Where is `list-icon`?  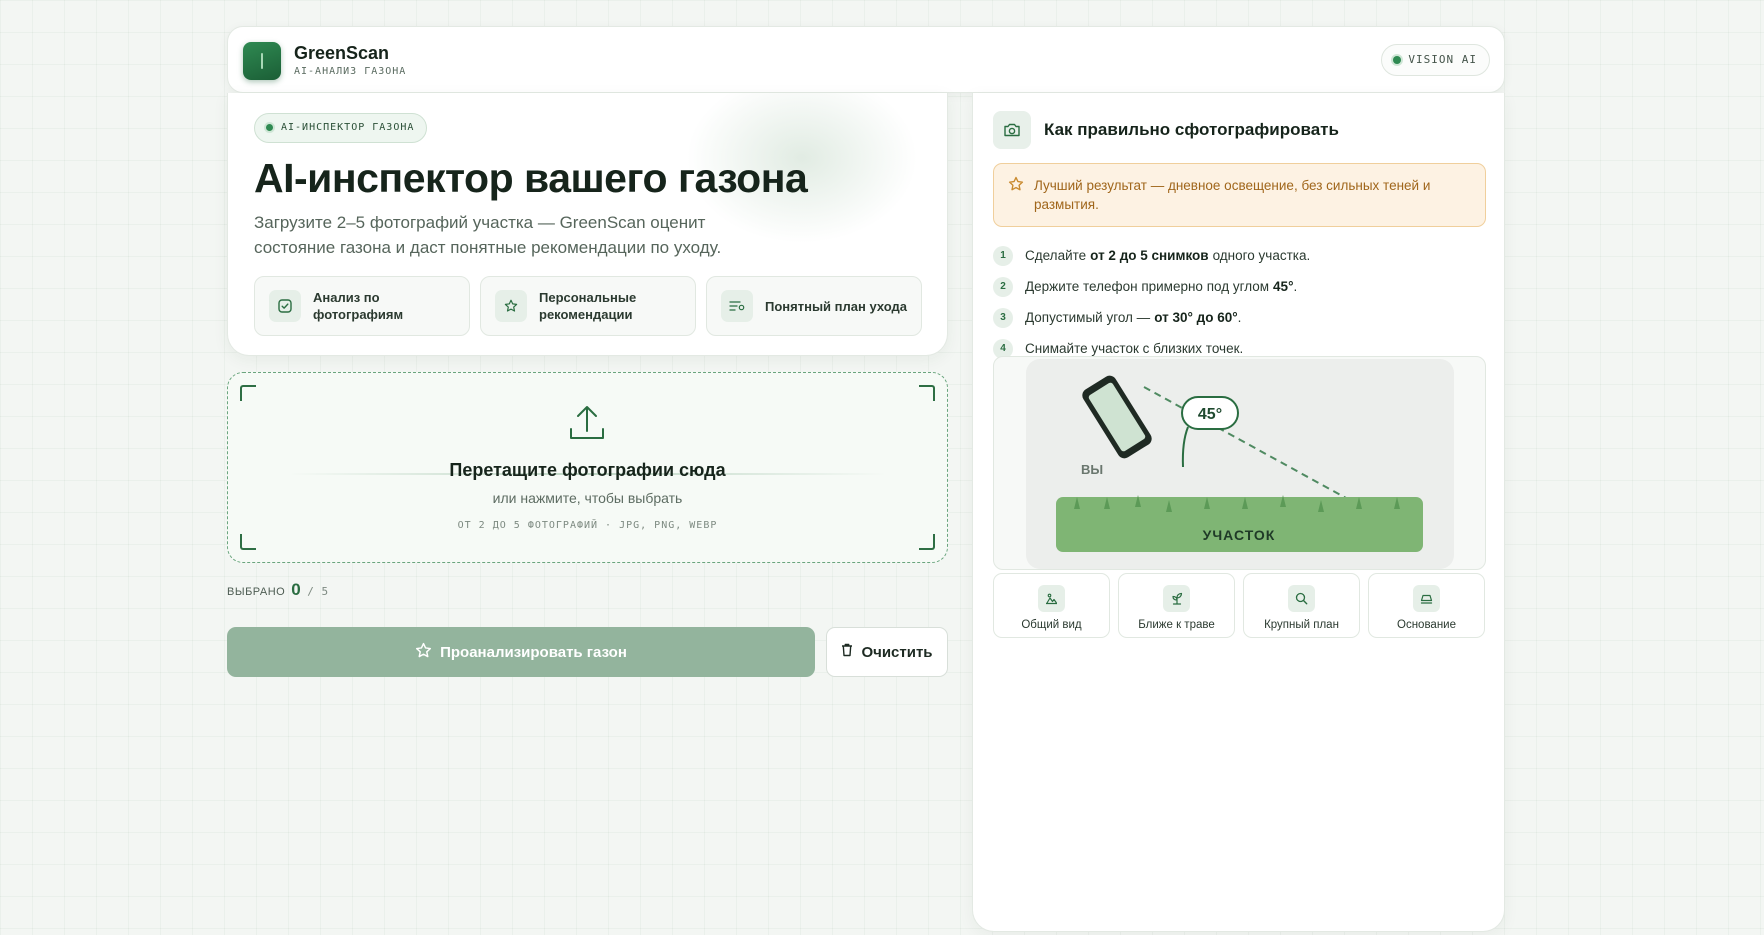
list-icon is located at coordinates (737, 306).